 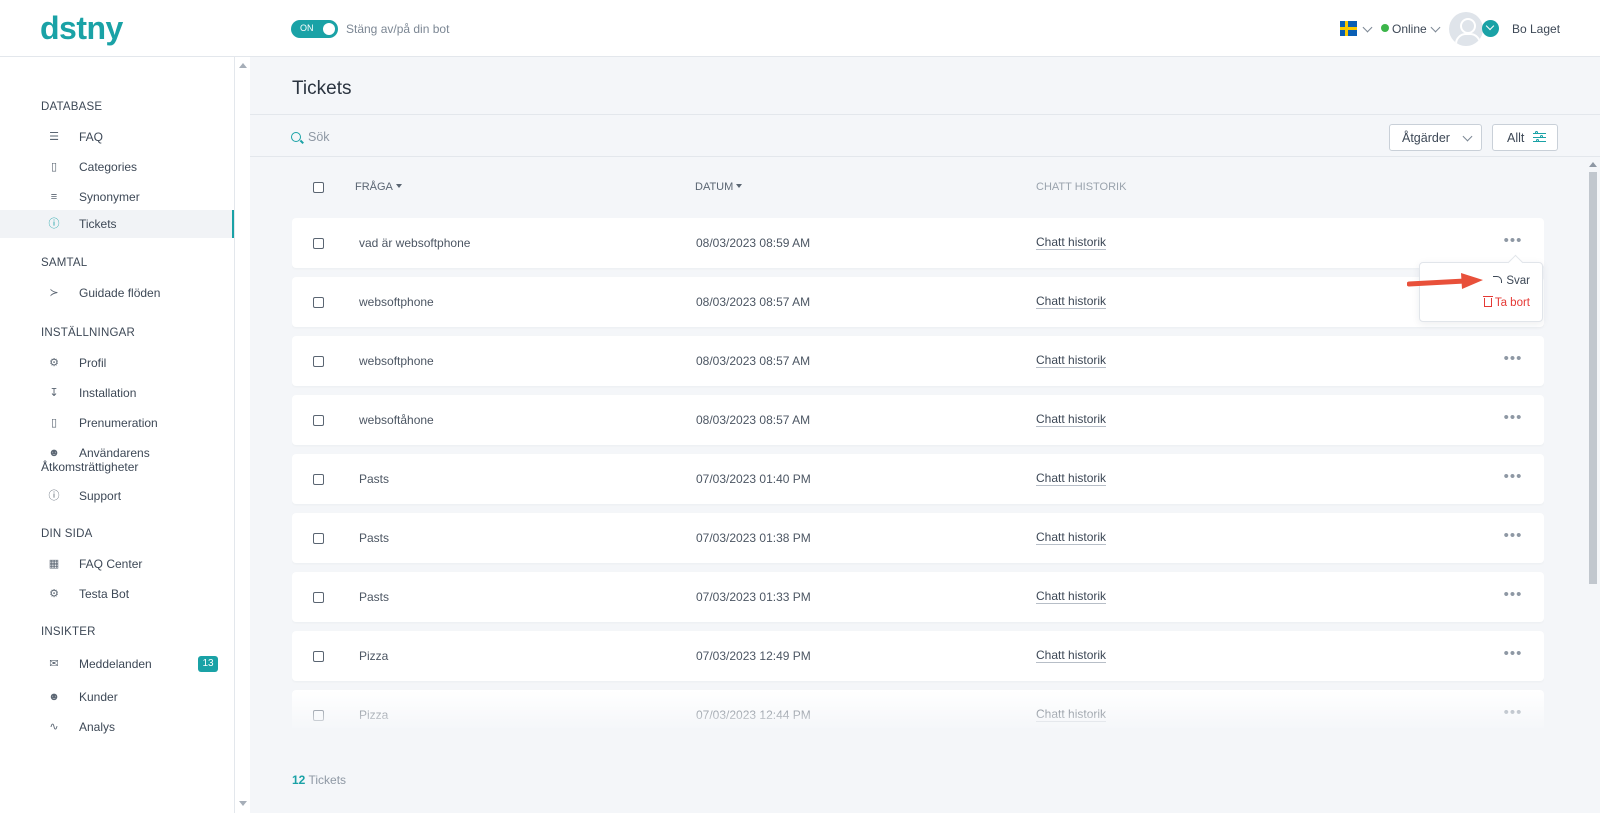 I want to click on ticket-date: 07/03/2023 12:44 PM, so click(x=753, y=715).